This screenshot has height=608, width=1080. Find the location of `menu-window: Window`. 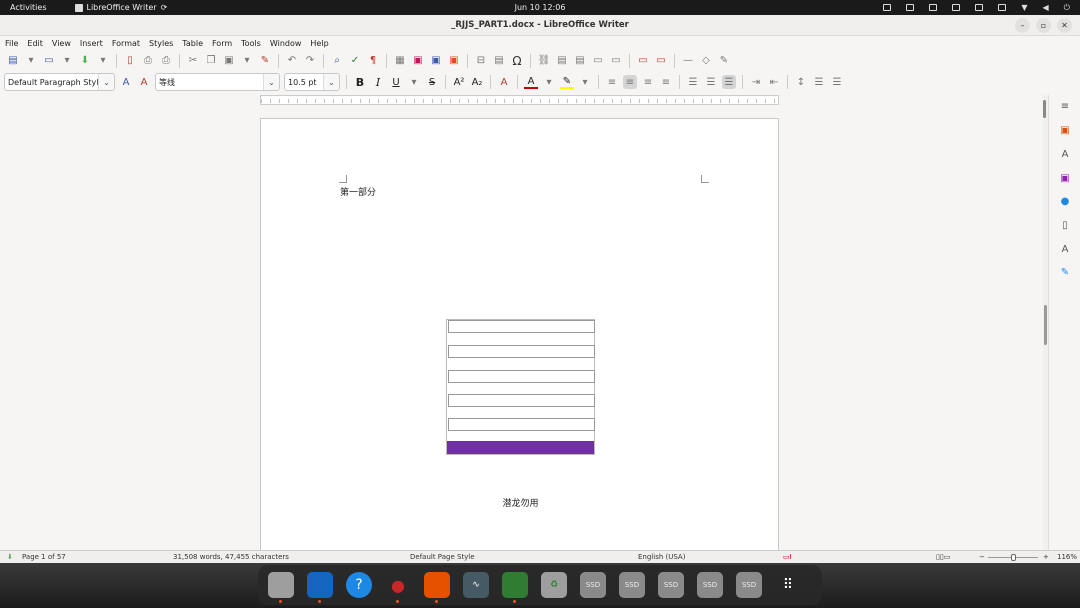

menu-window: Window is located at coordinates (286, 43).